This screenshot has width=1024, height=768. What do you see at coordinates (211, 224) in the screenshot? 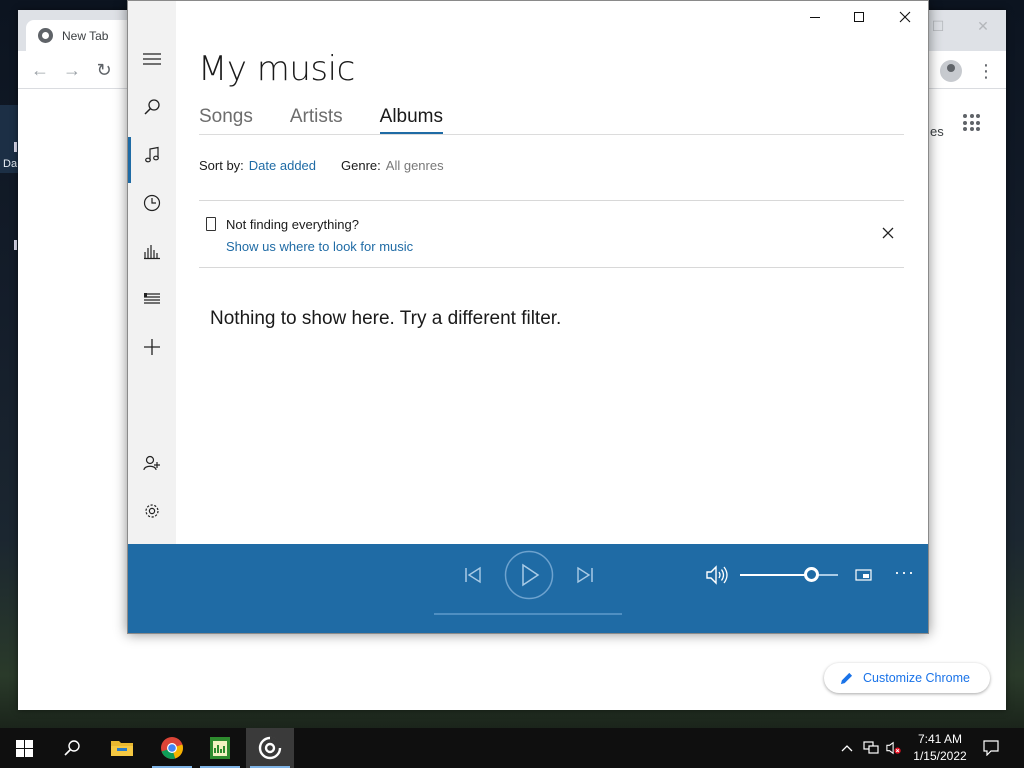
I see `phone-icon` at bounding box center [211, 224].